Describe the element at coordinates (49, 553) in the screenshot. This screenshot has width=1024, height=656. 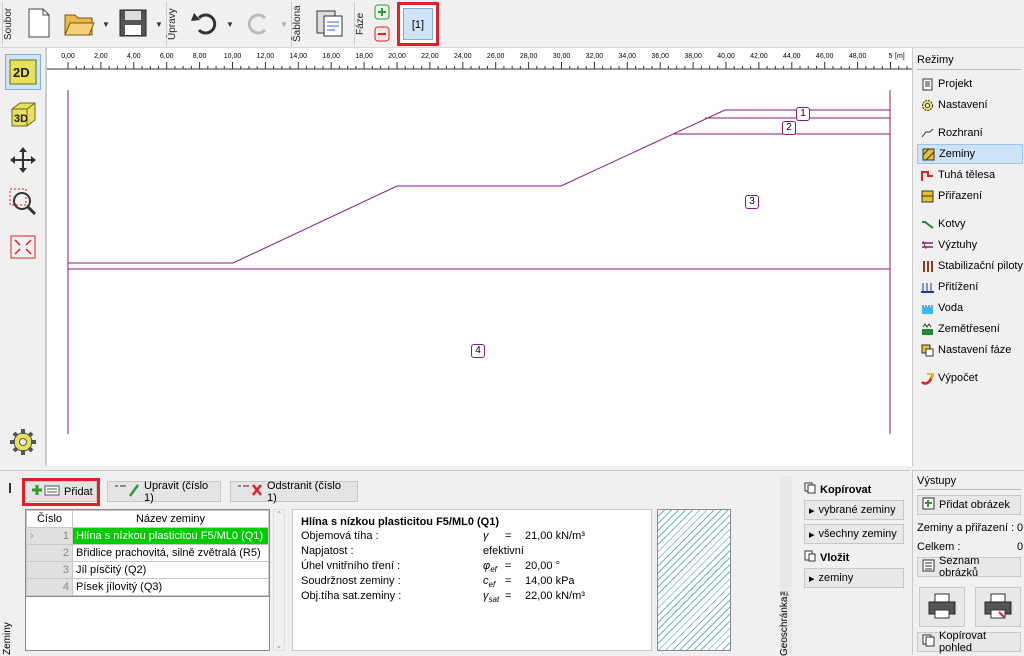
I see `row-number: 2` at that location.